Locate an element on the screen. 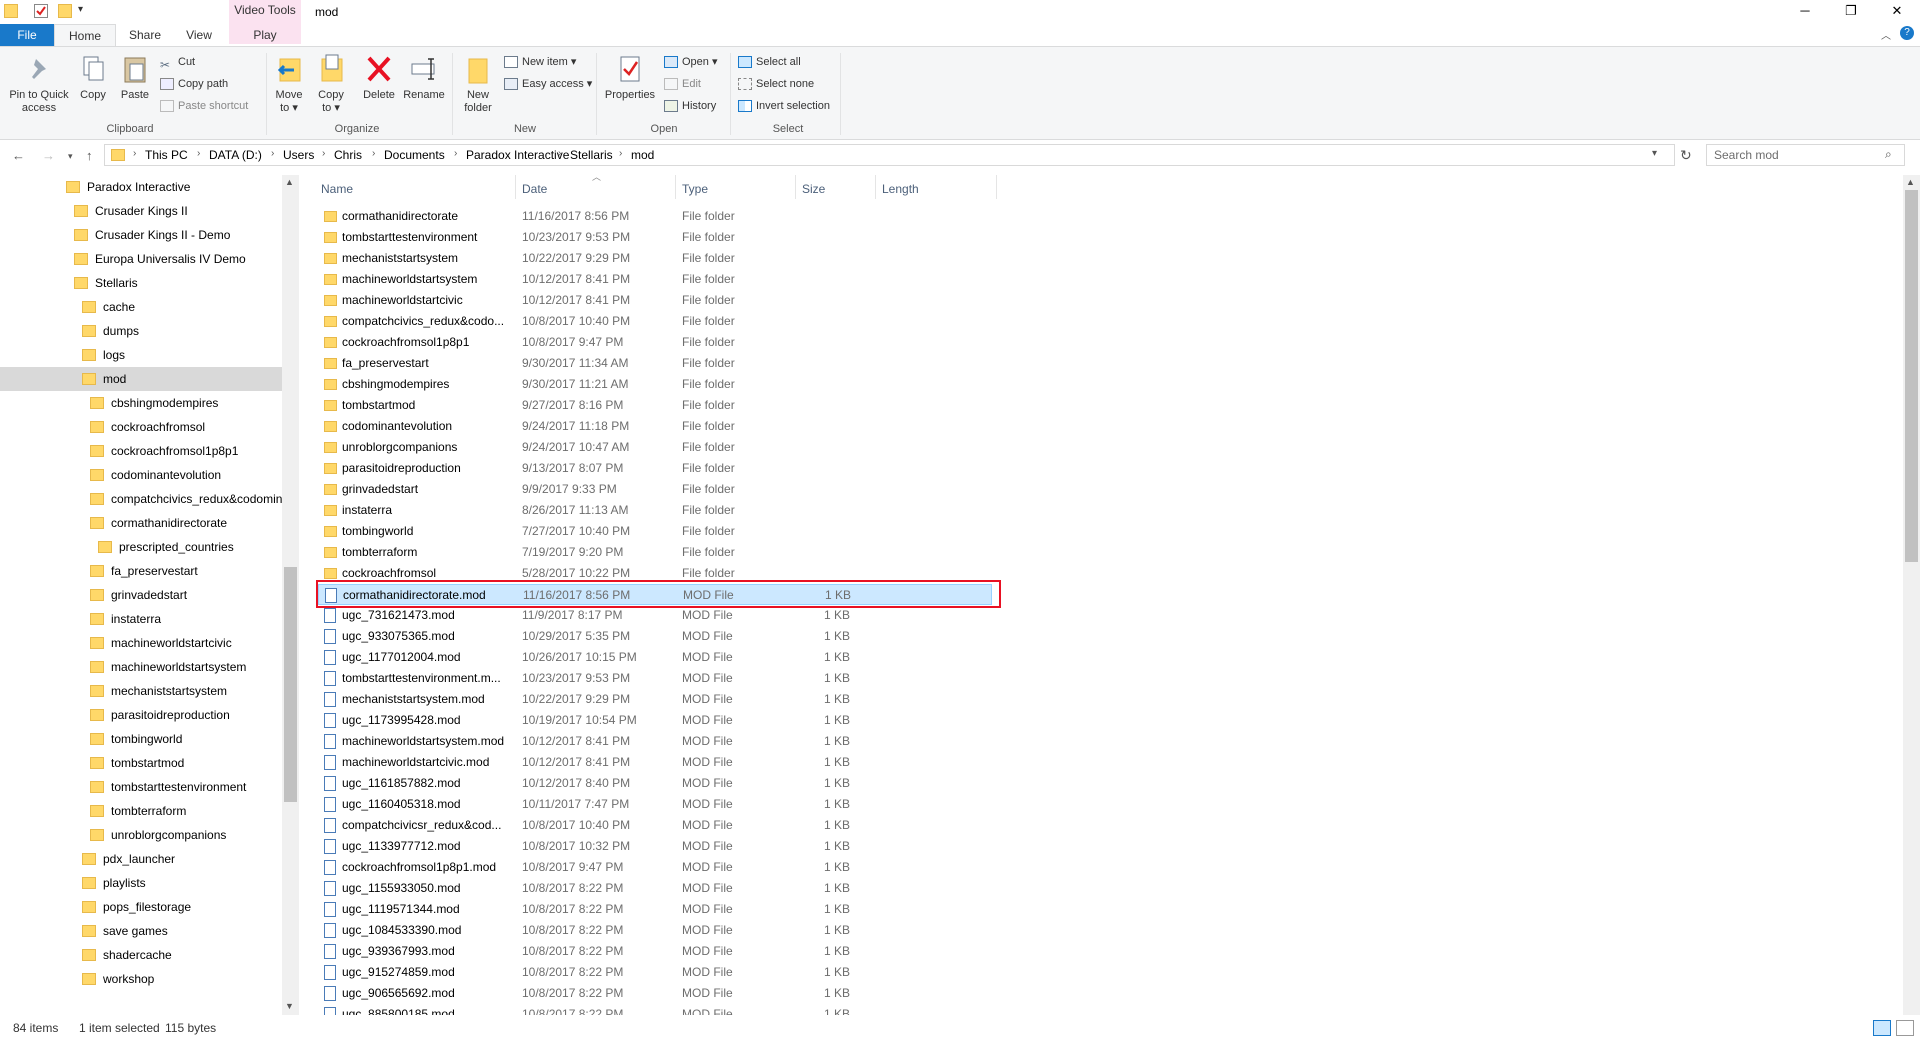  customize-quick-access-icon: ▾ is located at coordinates (85, 11).